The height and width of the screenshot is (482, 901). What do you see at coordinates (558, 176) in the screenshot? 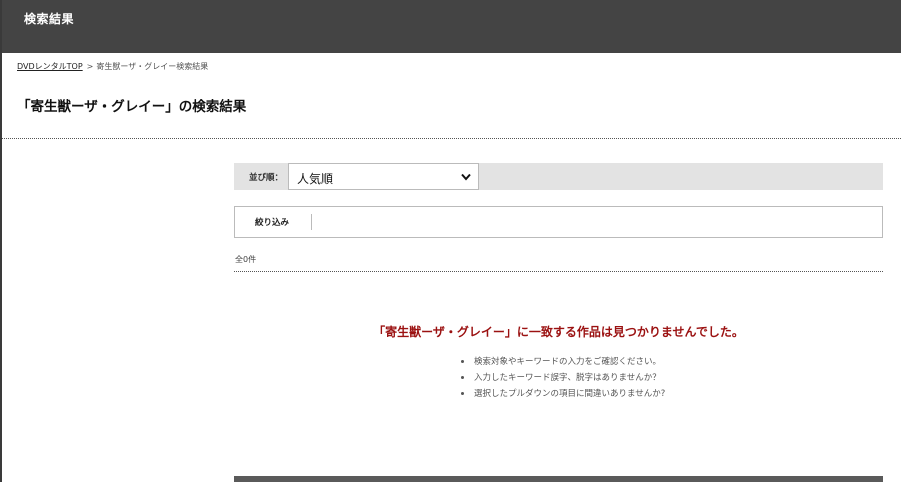
I see `sort-bar: 並び順： 人気順` at bounding box center [558, 176].